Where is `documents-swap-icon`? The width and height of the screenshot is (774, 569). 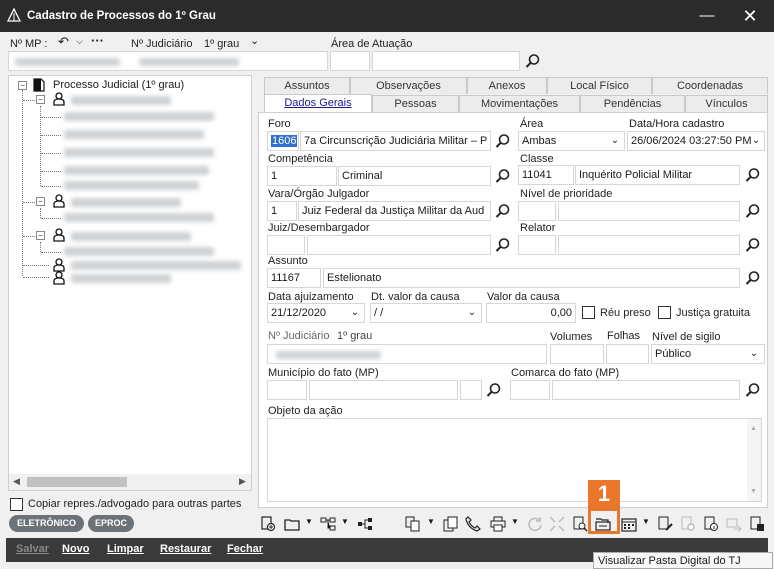
documents-swap-icon is located at coordinates (413, 524).